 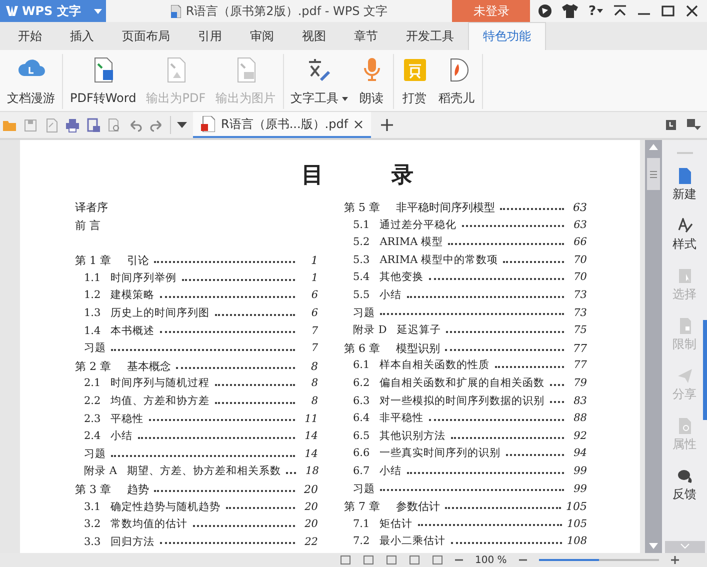 What do you see at coordinates (160, 313) in the screenshot?
I see `entry-title: 历史上的时间序列图` at bounding box center [160, 313].